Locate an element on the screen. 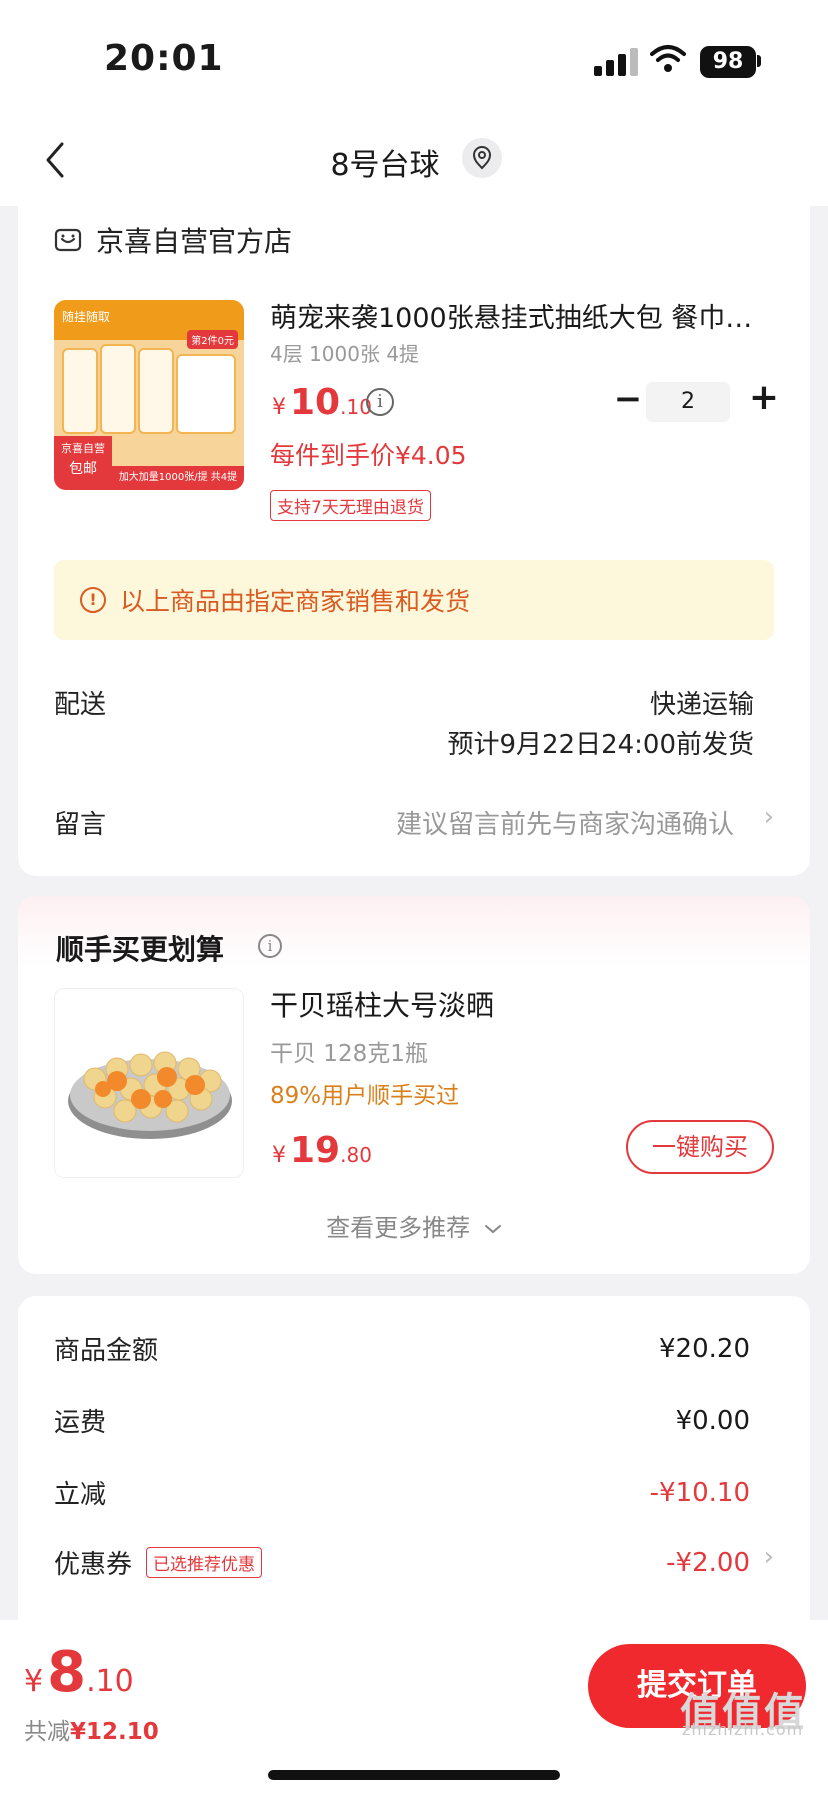  shop-row: 京喜自营官方店 is located at coordinates (173, 240).